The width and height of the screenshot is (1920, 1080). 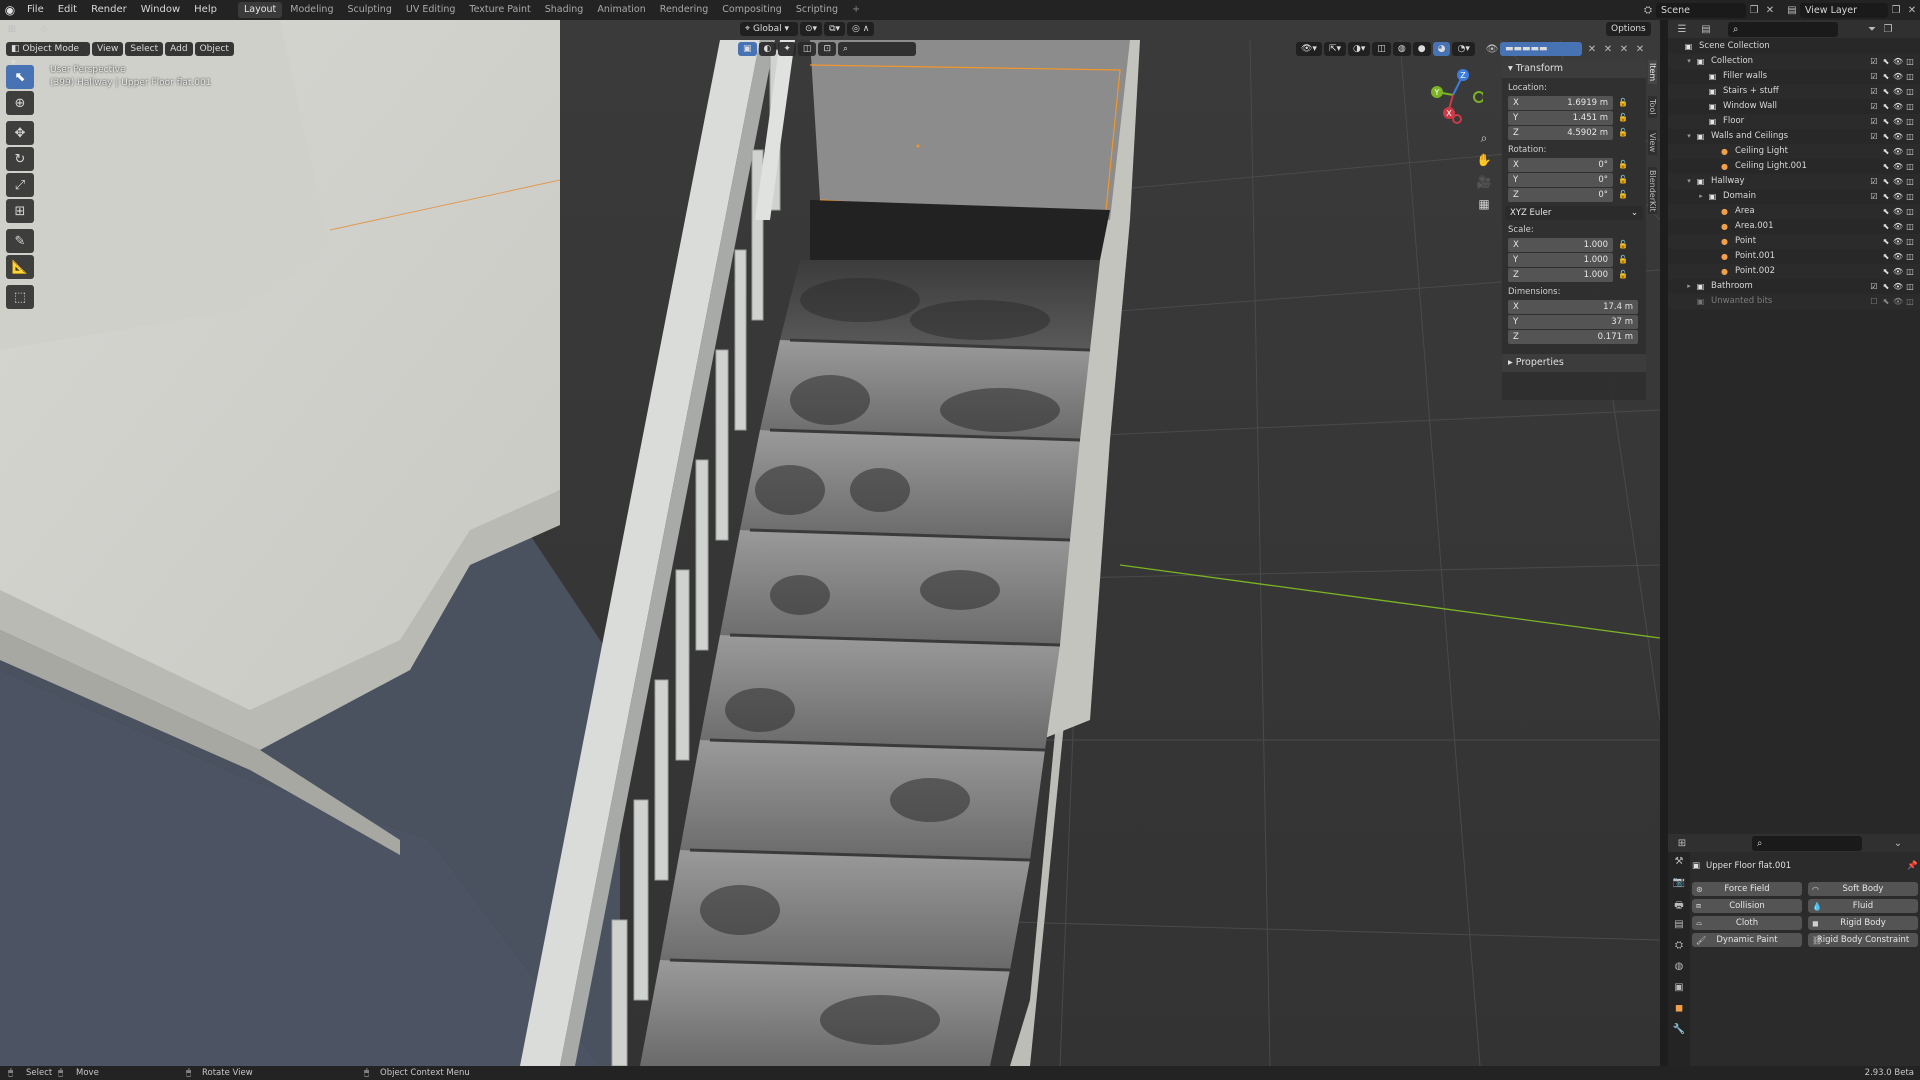 What do you see at coordinates (1794, 271) in the screenshot?
I see `outliner-row-point-002: ● Point.002 ⬉ 👁 ◫` at bounding box center [1794, 271].